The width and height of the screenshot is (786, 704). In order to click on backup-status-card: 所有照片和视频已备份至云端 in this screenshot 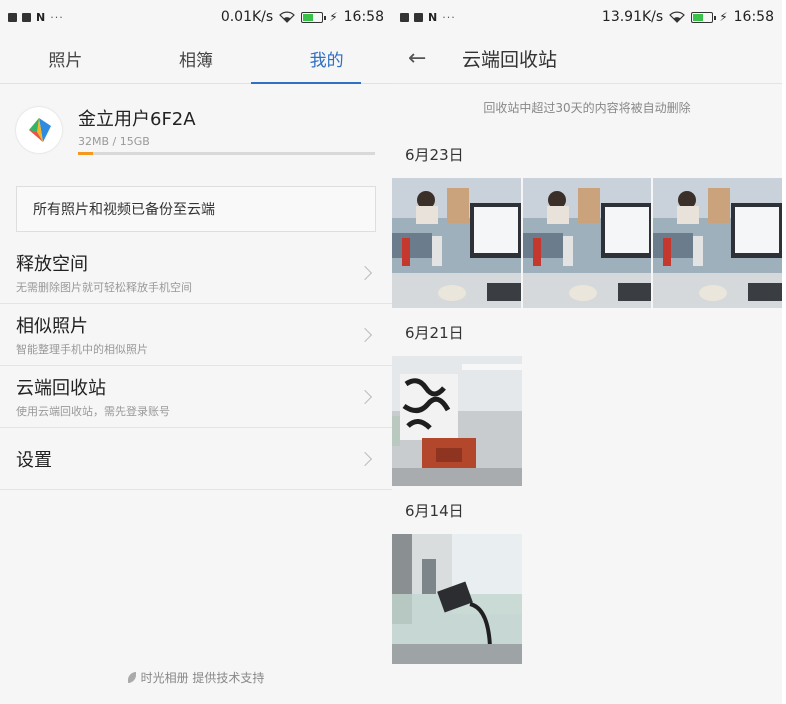, I will do `click(196, 209)`.